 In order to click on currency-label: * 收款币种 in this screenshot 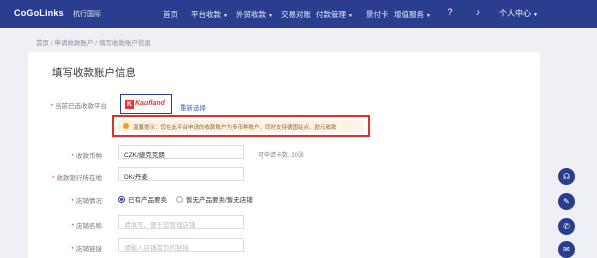, I will do `click(86, 156)`.